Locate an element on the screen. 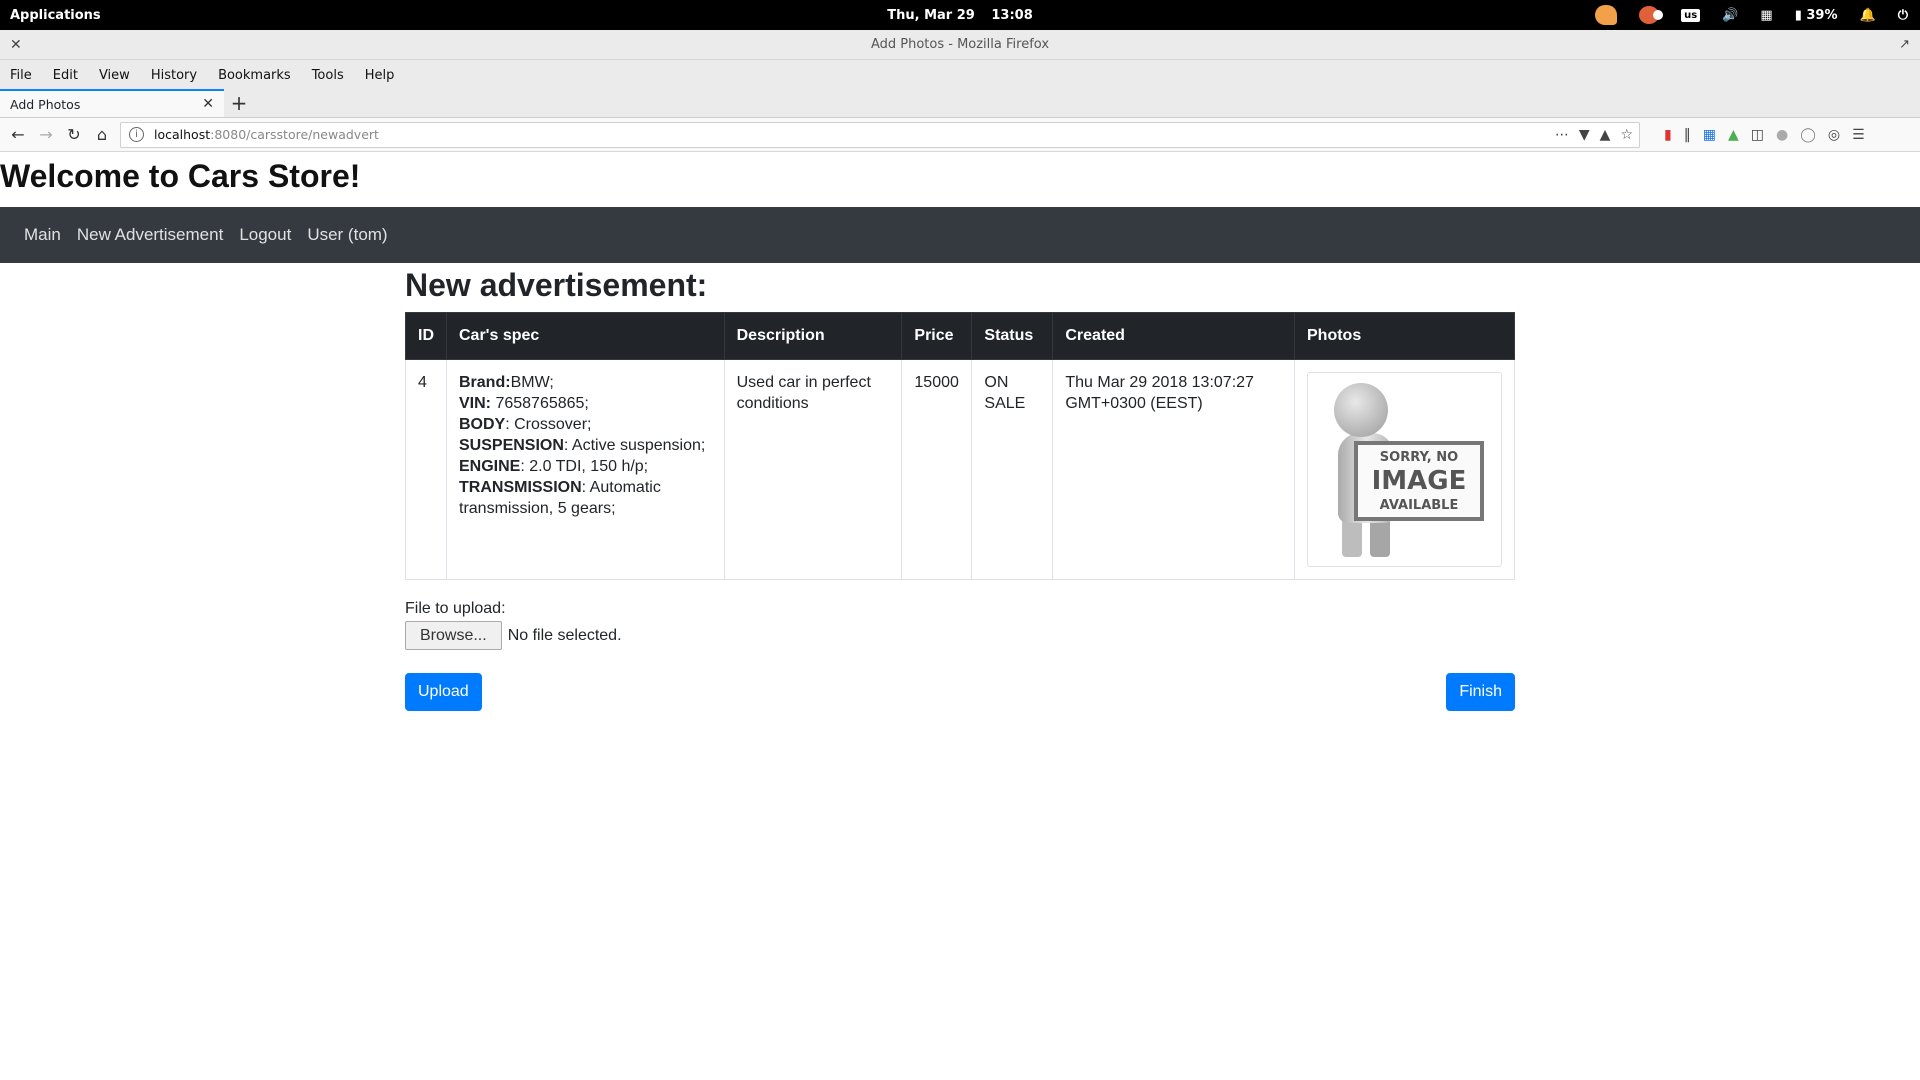 This screenshot has width=1920, height=1080. home-icon: ⌂ is located at coordinates (102, 135).